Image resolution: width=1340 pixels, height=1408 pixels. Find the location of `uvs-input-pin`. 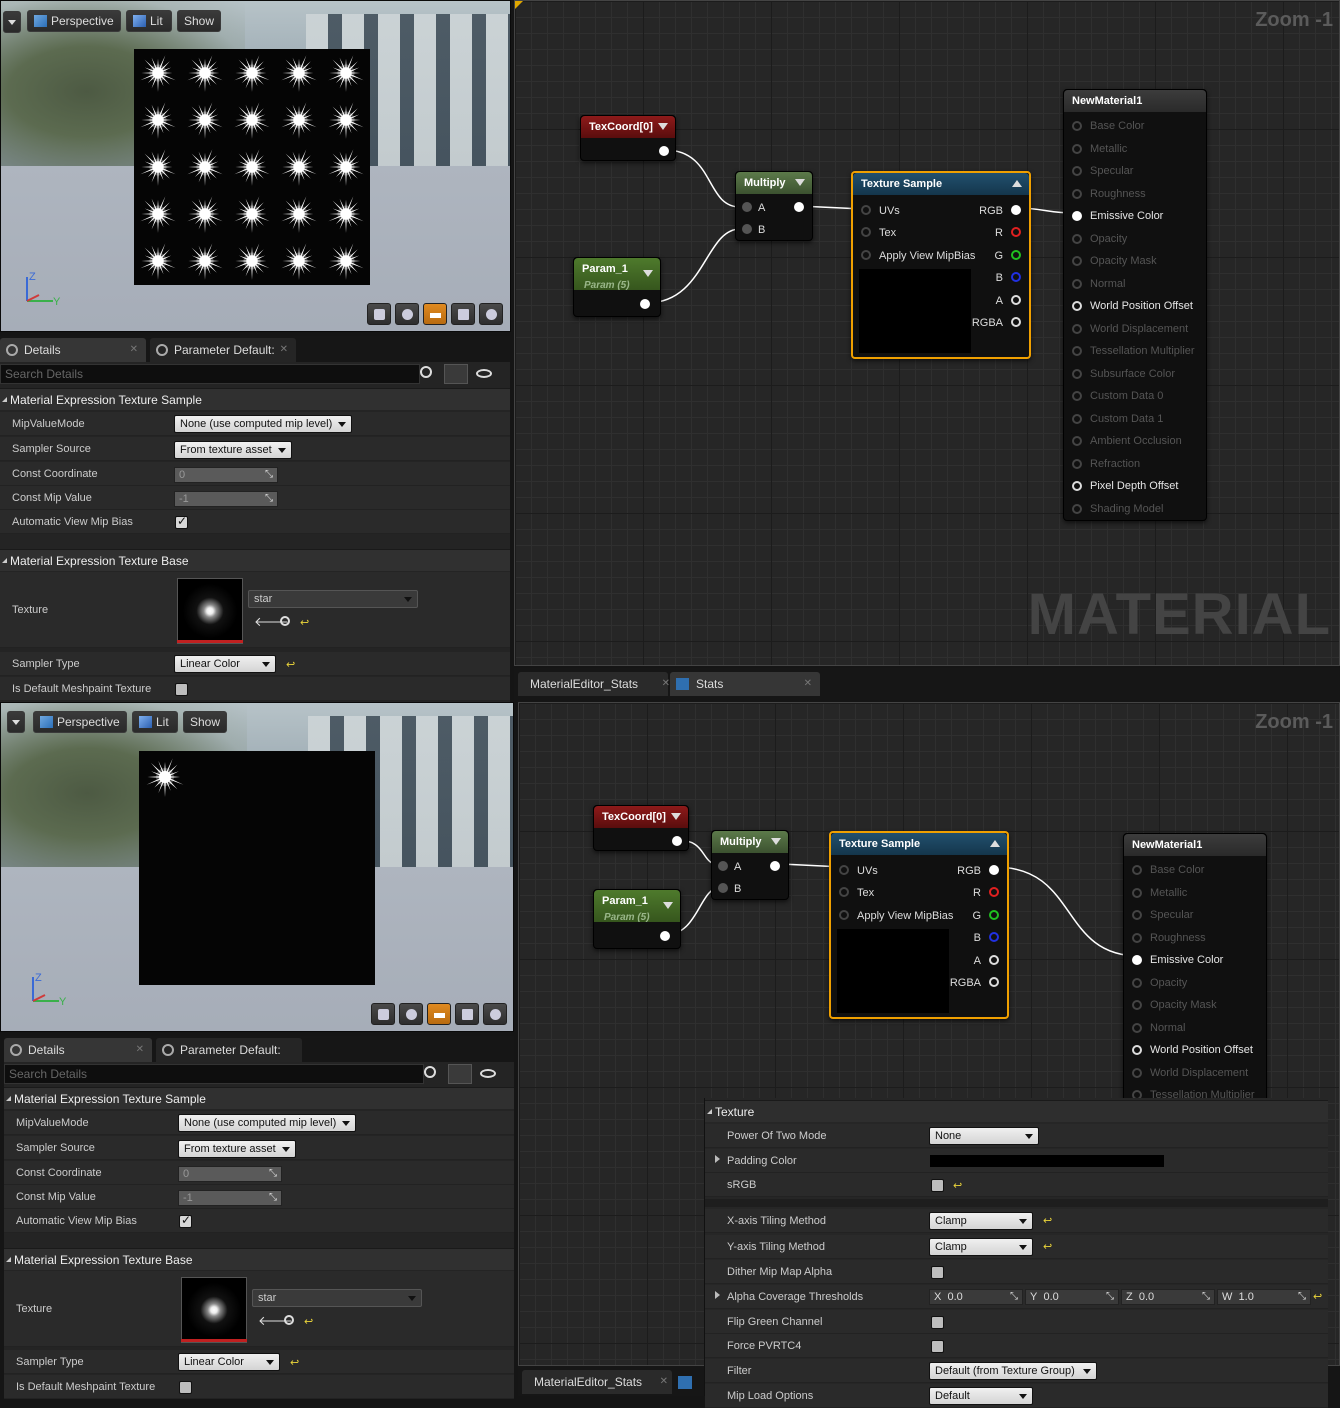

uvs-input-pin is located at coordinates (844, 870).